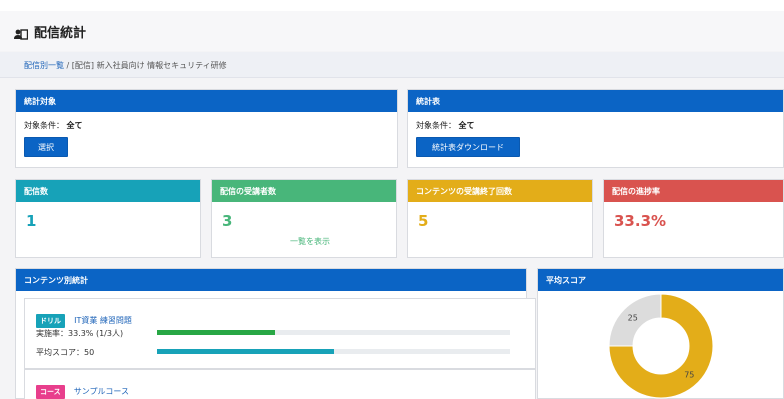 The height and width of the screenshot is (399, 784). What do you see at coordinates (304, 218) in the screenshot?
I see `stat-card-learners: 配信の受講者数 3 一覧を表示` at bounding box center [304, 218].